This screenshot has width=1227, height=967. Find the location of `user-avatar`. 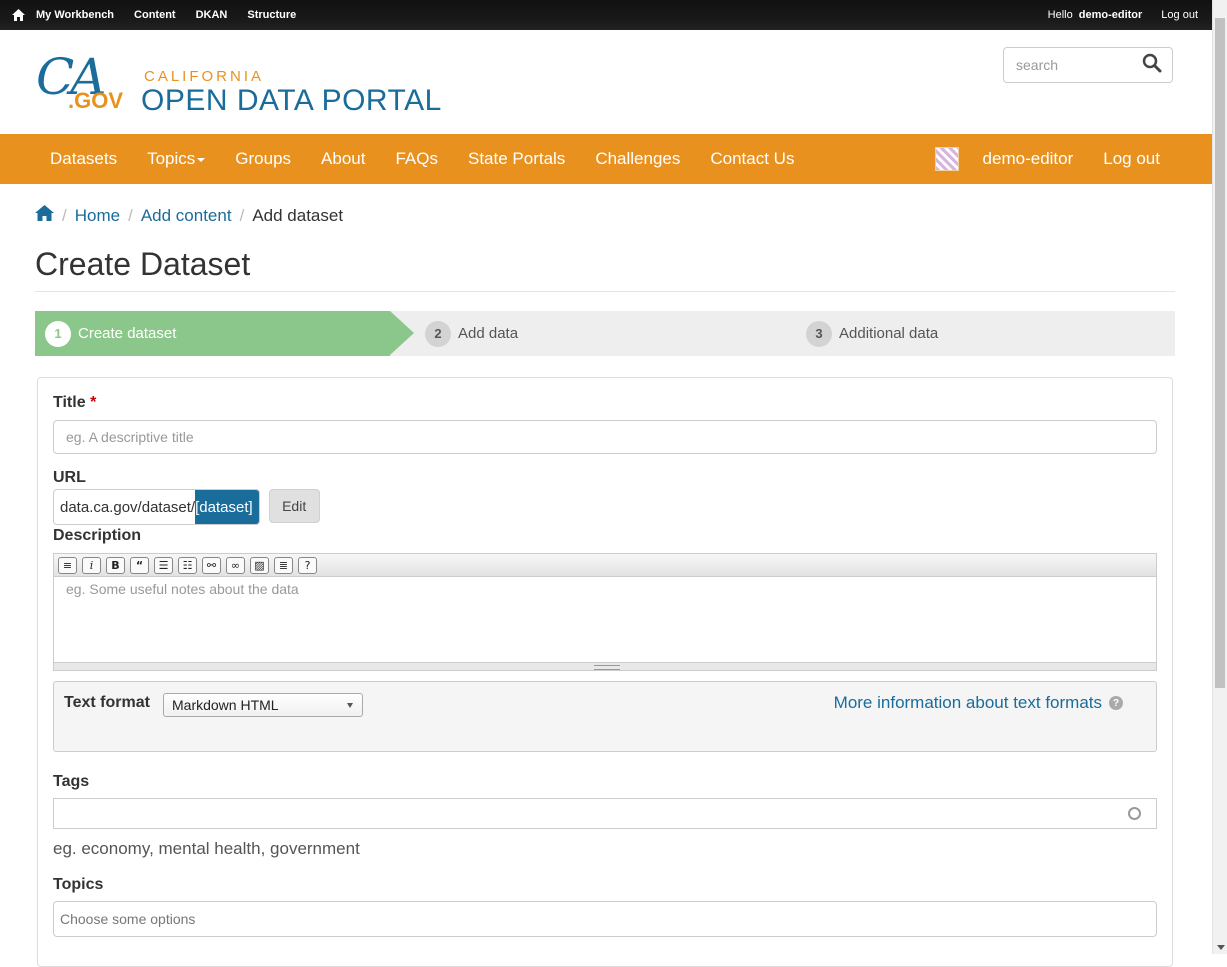

user-avatar is located at coordinates (946, 159).